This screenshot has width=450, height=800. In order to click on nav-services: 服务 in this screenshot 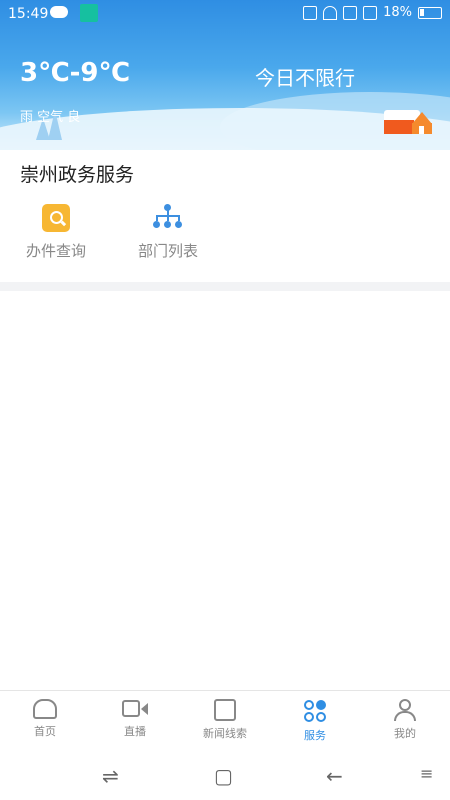, I will do `click(315, 721)`.